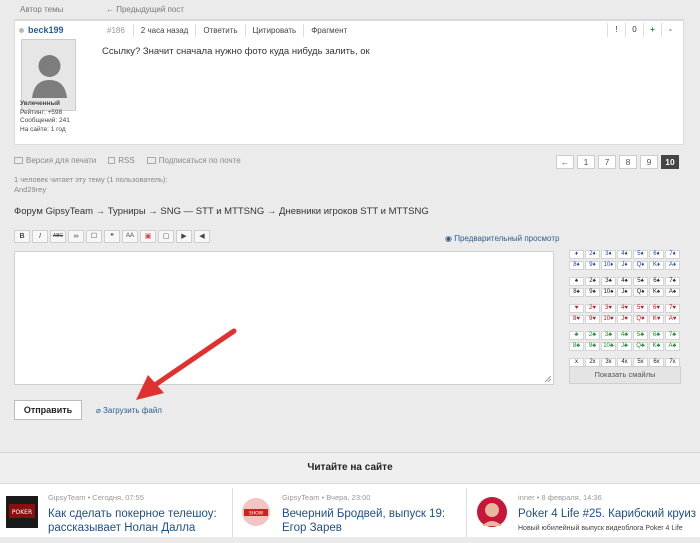  I want to click on smiley-card: J♥, so click(624, 319).